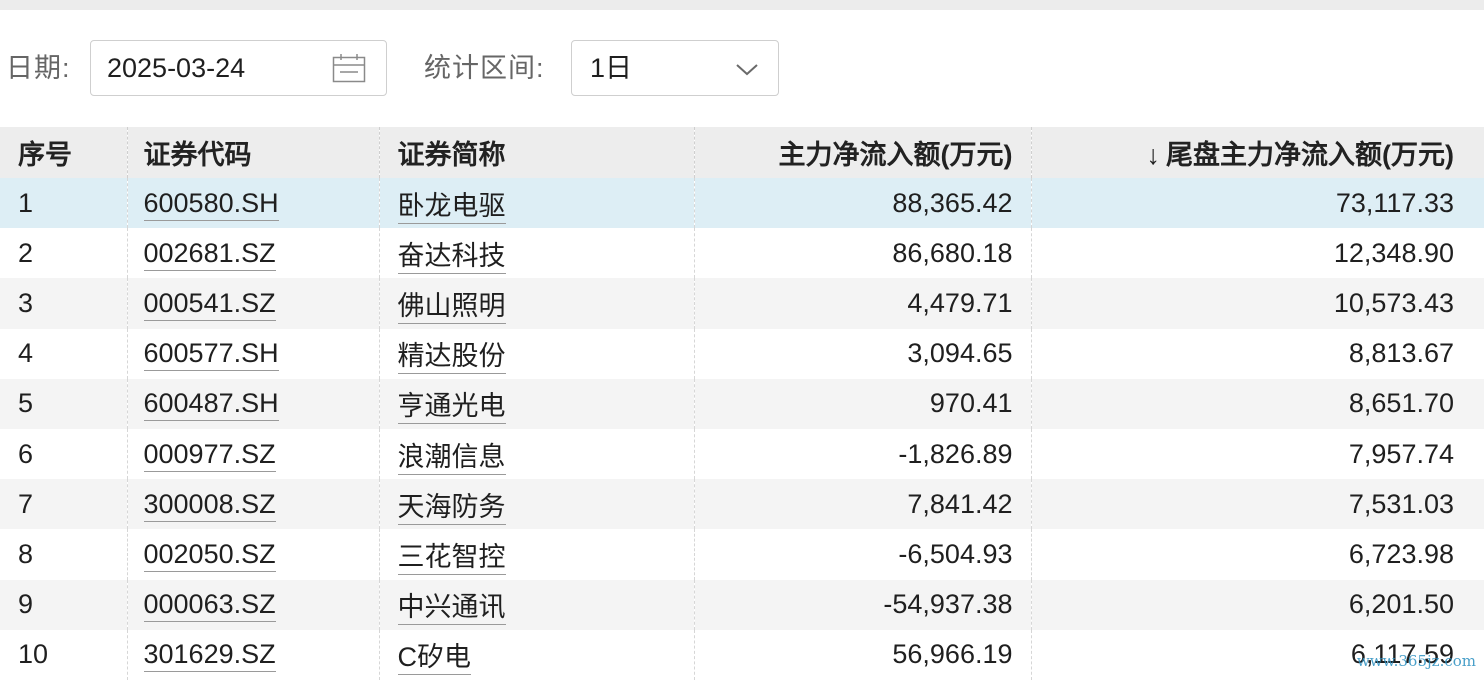 This screenshot has width=1484, height=680. Describe the element at coordinates (1257, 454) in the screenshot. I see `tail-main-net-inflow: 7,957.74` at that location.